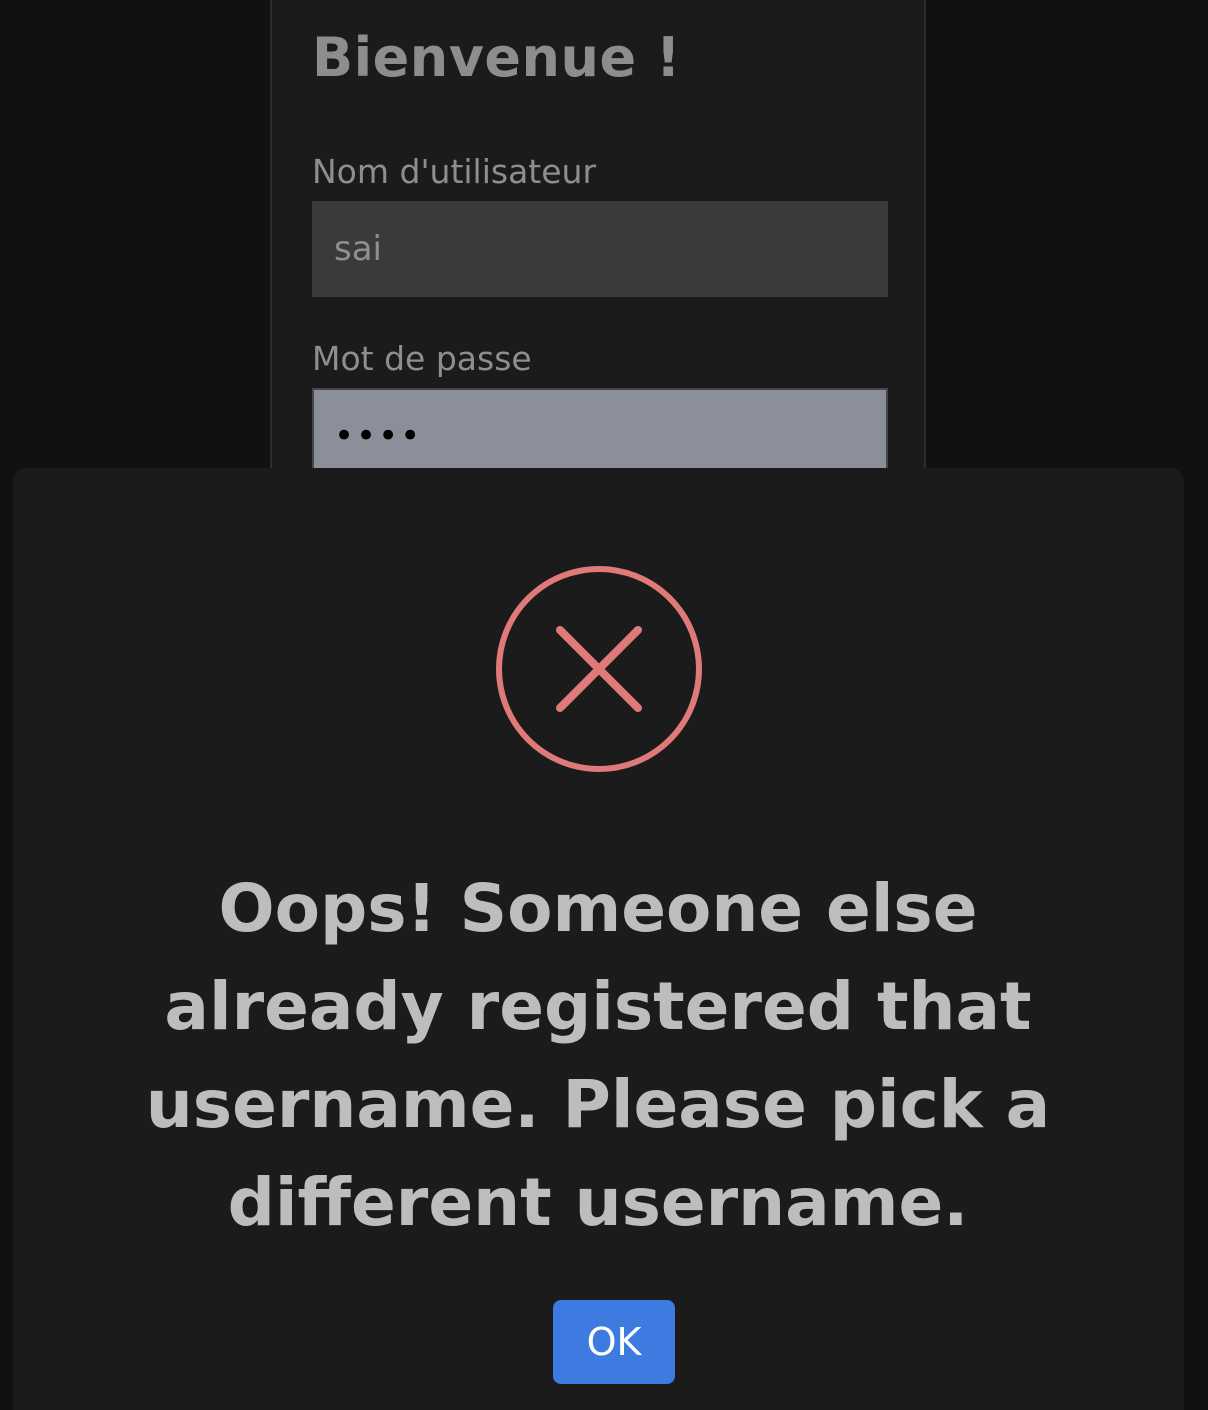 This screenshot has width=1208, height=1410. What do you see at coordinates (600, 249) in the screenshot?
I see `username-input` at bounding box center [600, 249].